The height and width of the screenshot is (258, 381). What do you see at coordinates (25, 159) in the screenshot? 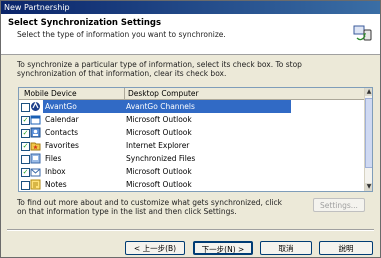
I see `checkbox-files` at bounding box center [25, 159].